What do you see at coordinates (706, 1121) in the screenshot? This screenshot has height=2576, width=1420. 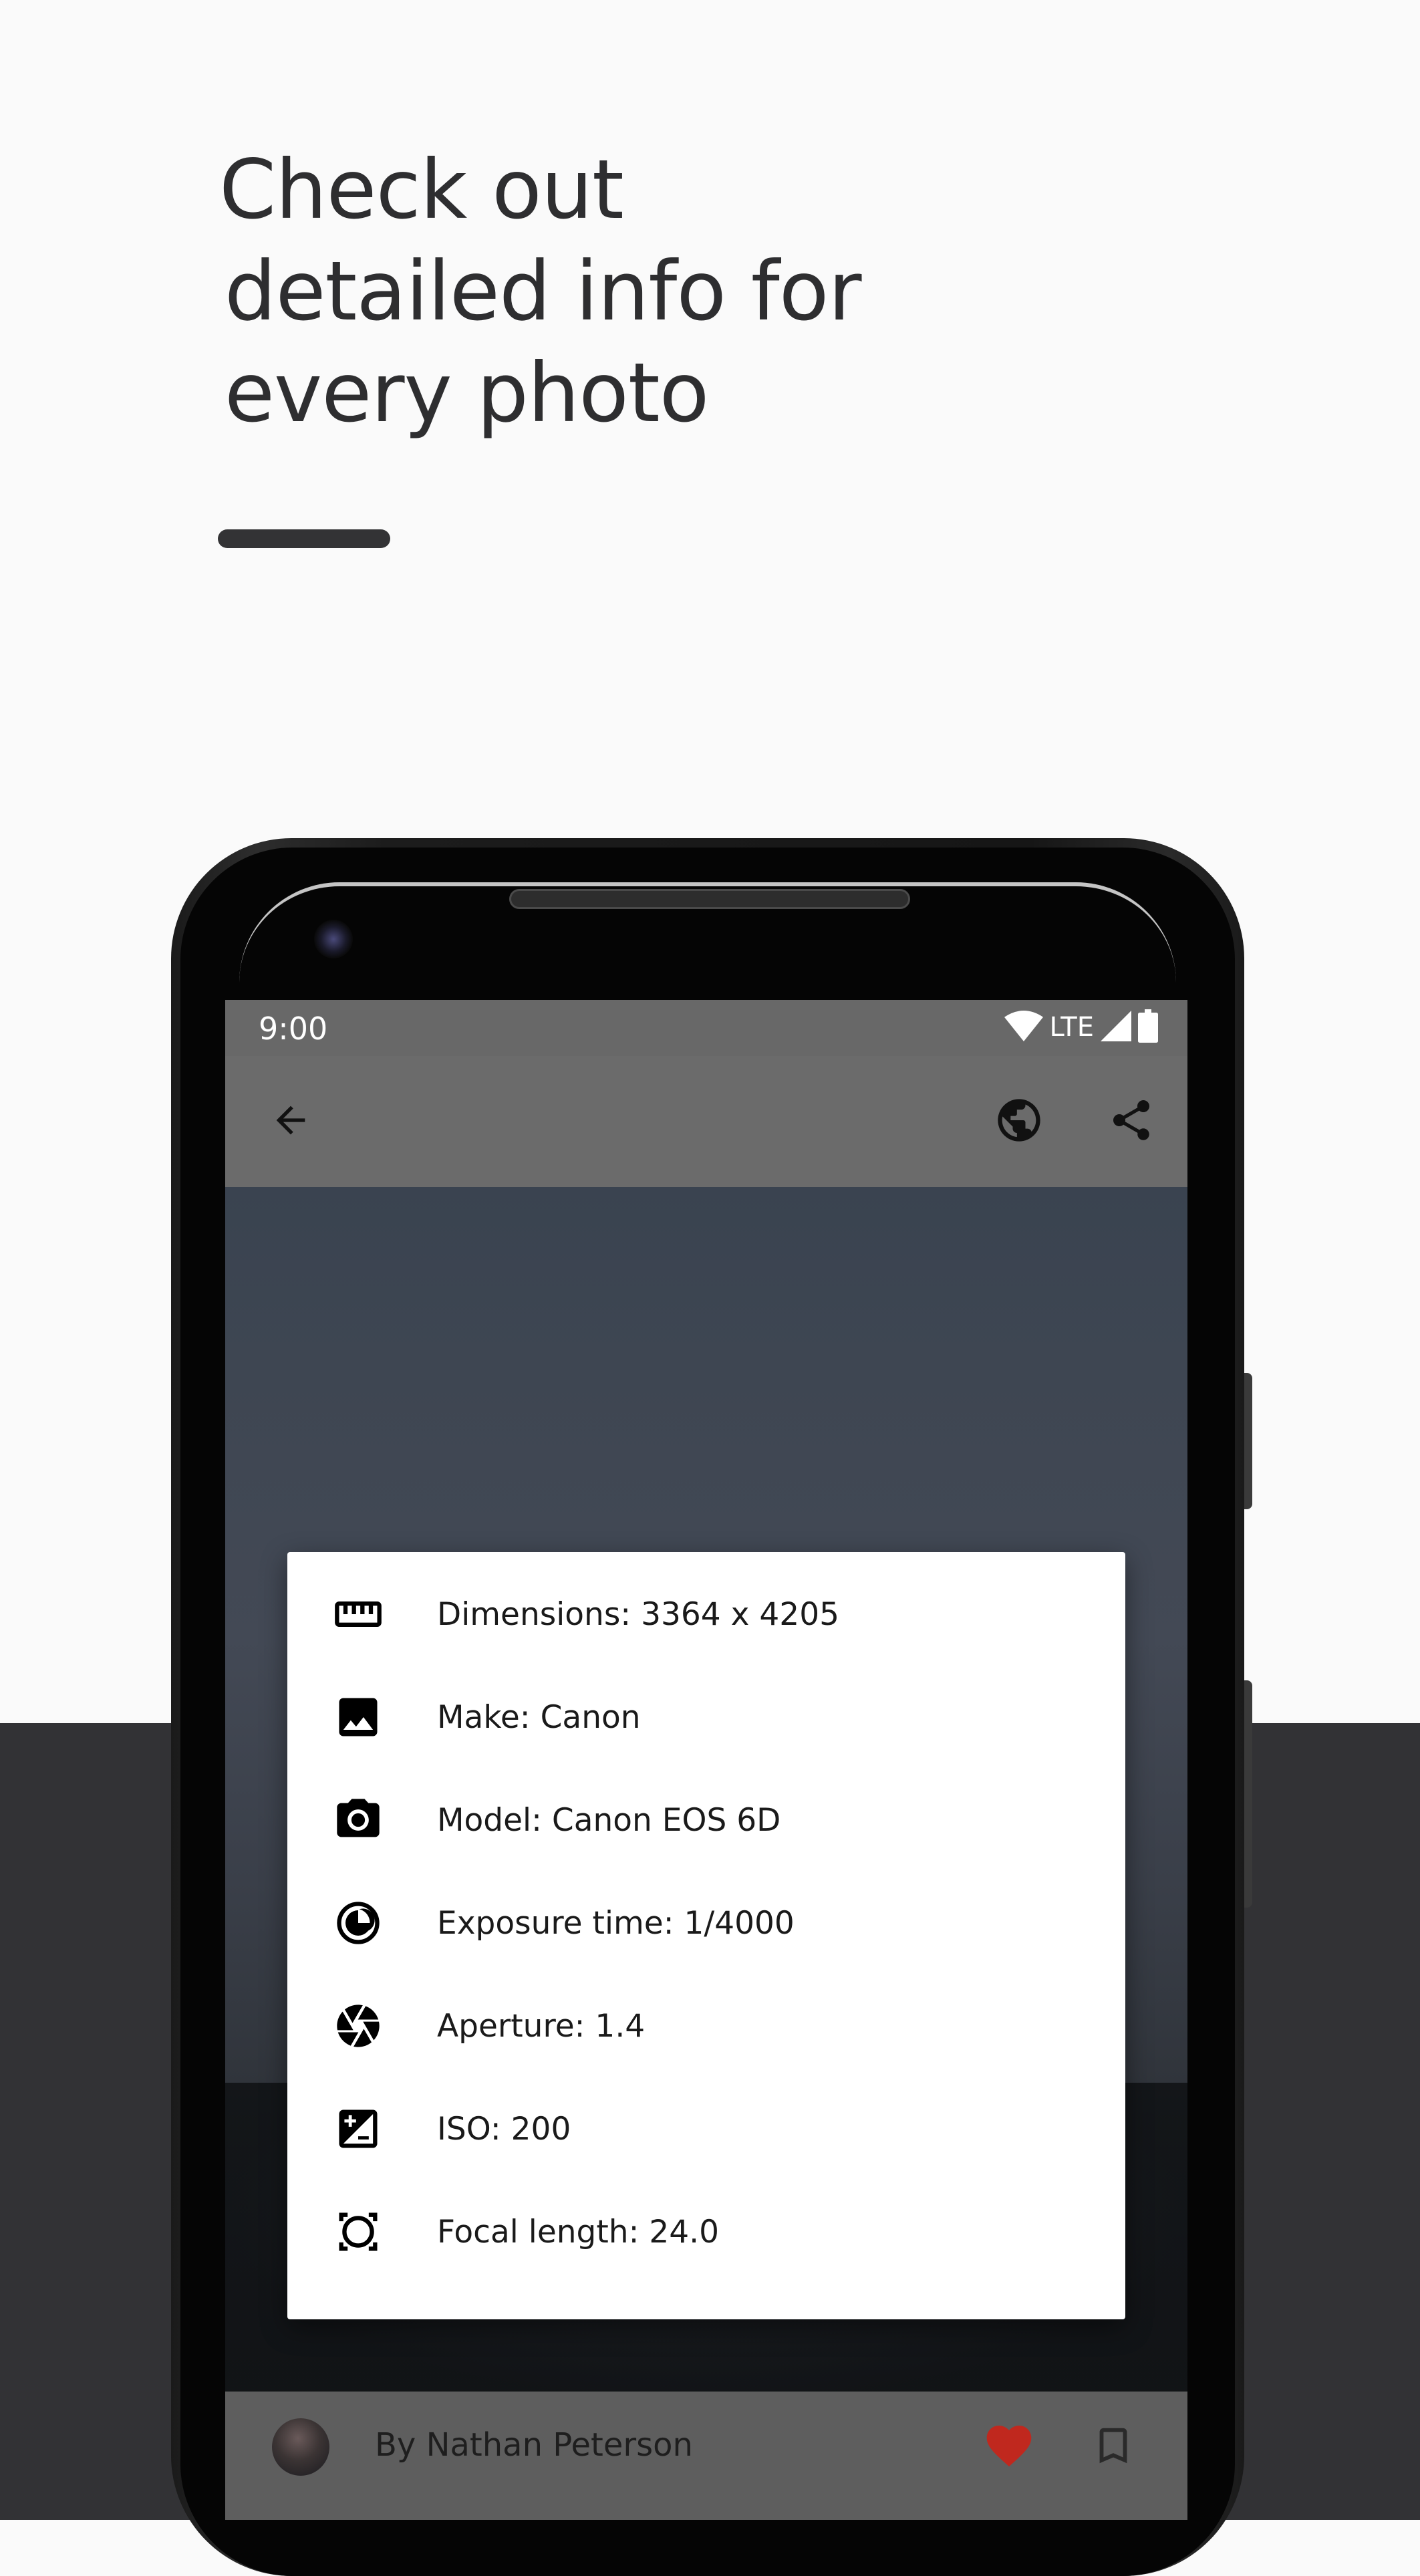 I see `app-bar` at bounding box center [706, 1121].